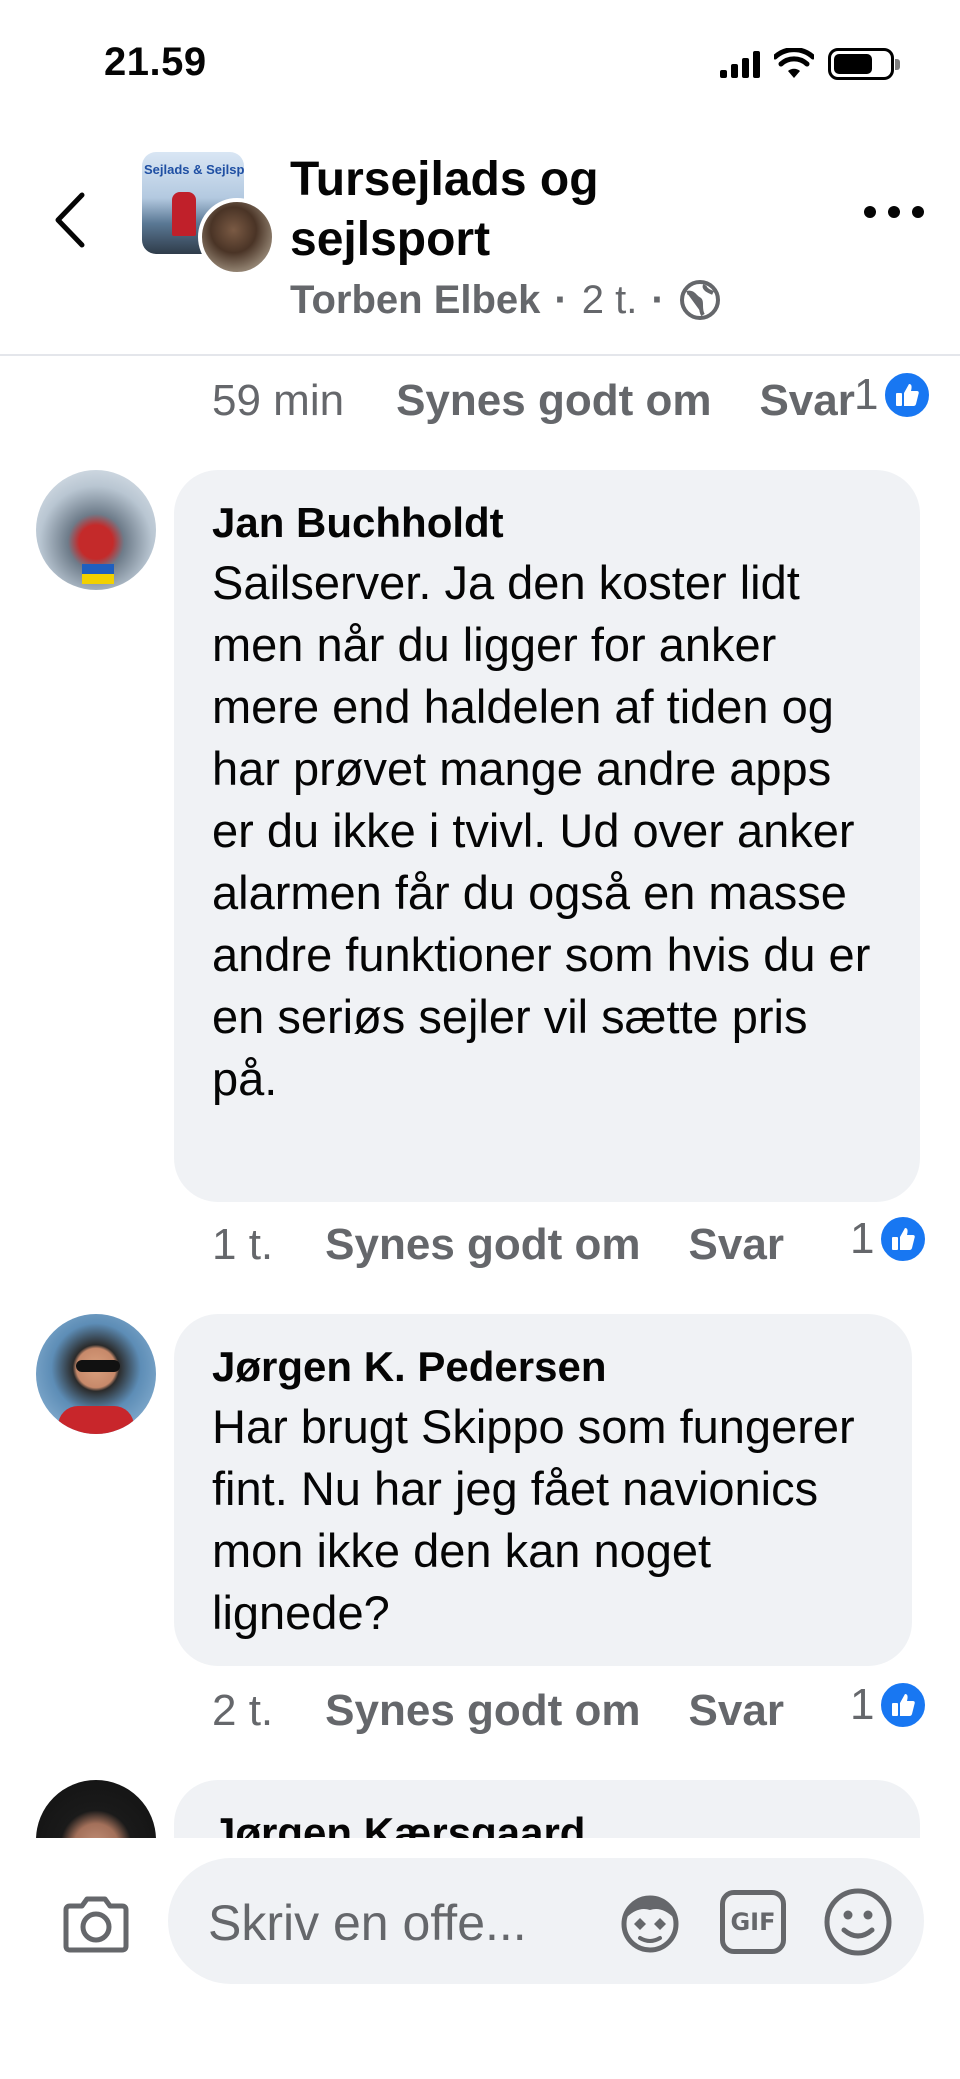 The width and height of the screenshot is (960, 2079). What do you see at coordinates (415, 300) in the screenshot?
I see `post-author: Torben Elbek` at bounding box center [415, 300].